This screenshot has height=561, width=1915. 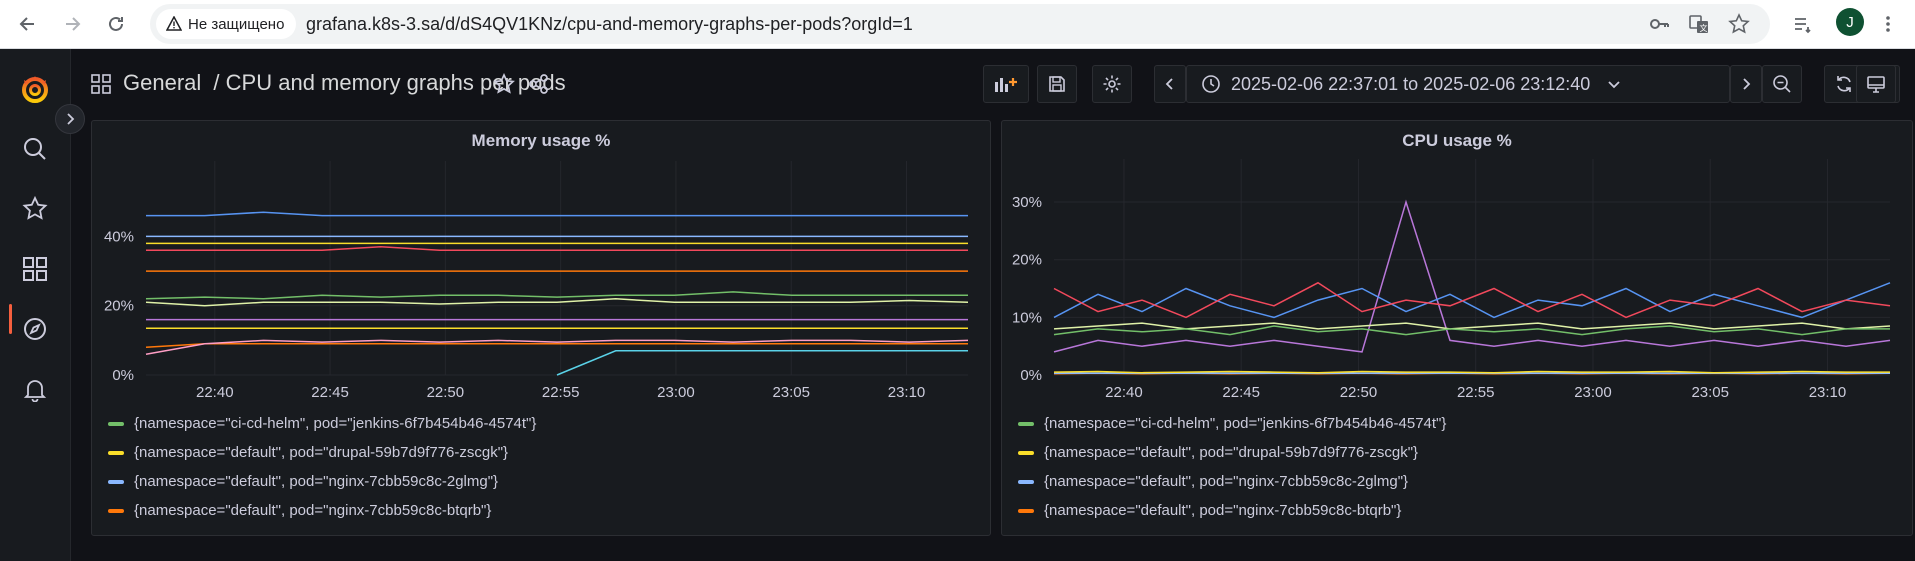 What do you see at coordinates (1027, 202) in the screenshot?
I see `y-tick-label: 30%` at bounding box center [1027, 202].